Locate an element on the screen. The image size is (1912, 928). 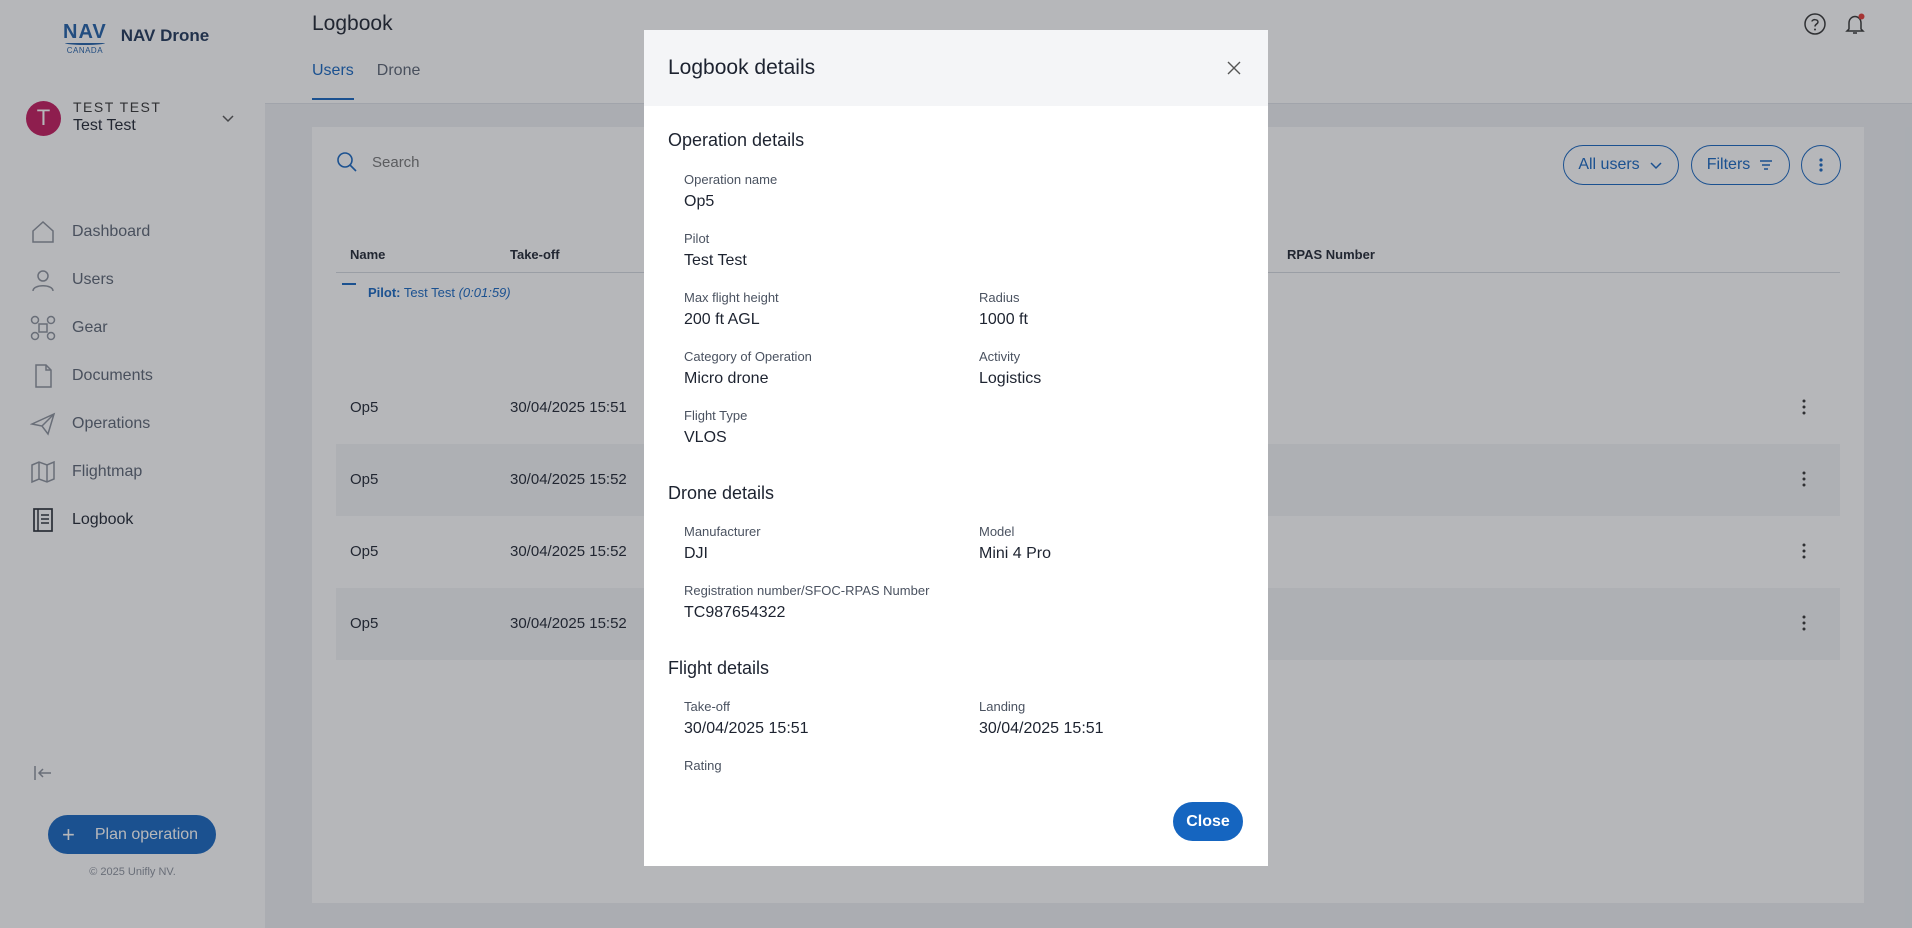
field-landing: Landing 30/04/2025 15:51 is located at coordinates (1041, 719).